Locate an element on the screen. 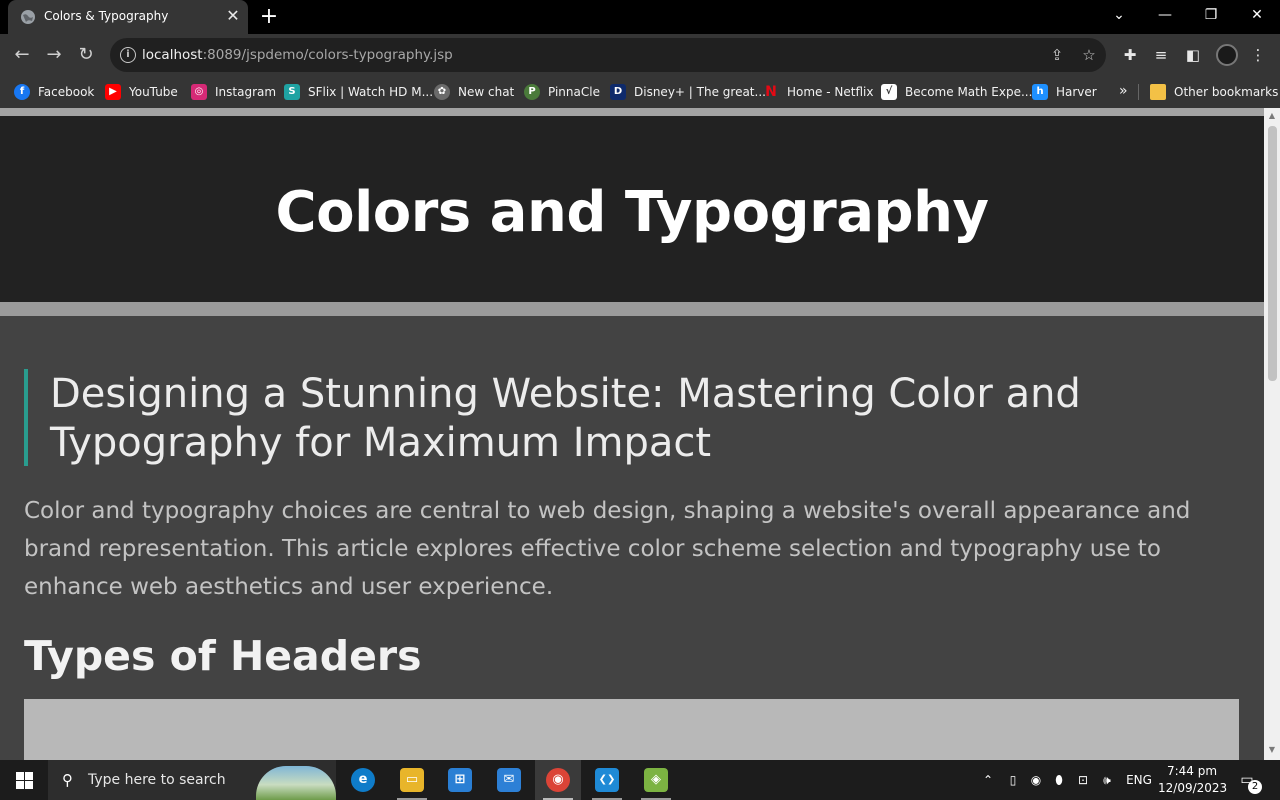 Image resolution: width=1280 pixels, height=800 pixels. taskbar-app-android-studio: ◈ is located at coordinates (656, 780).